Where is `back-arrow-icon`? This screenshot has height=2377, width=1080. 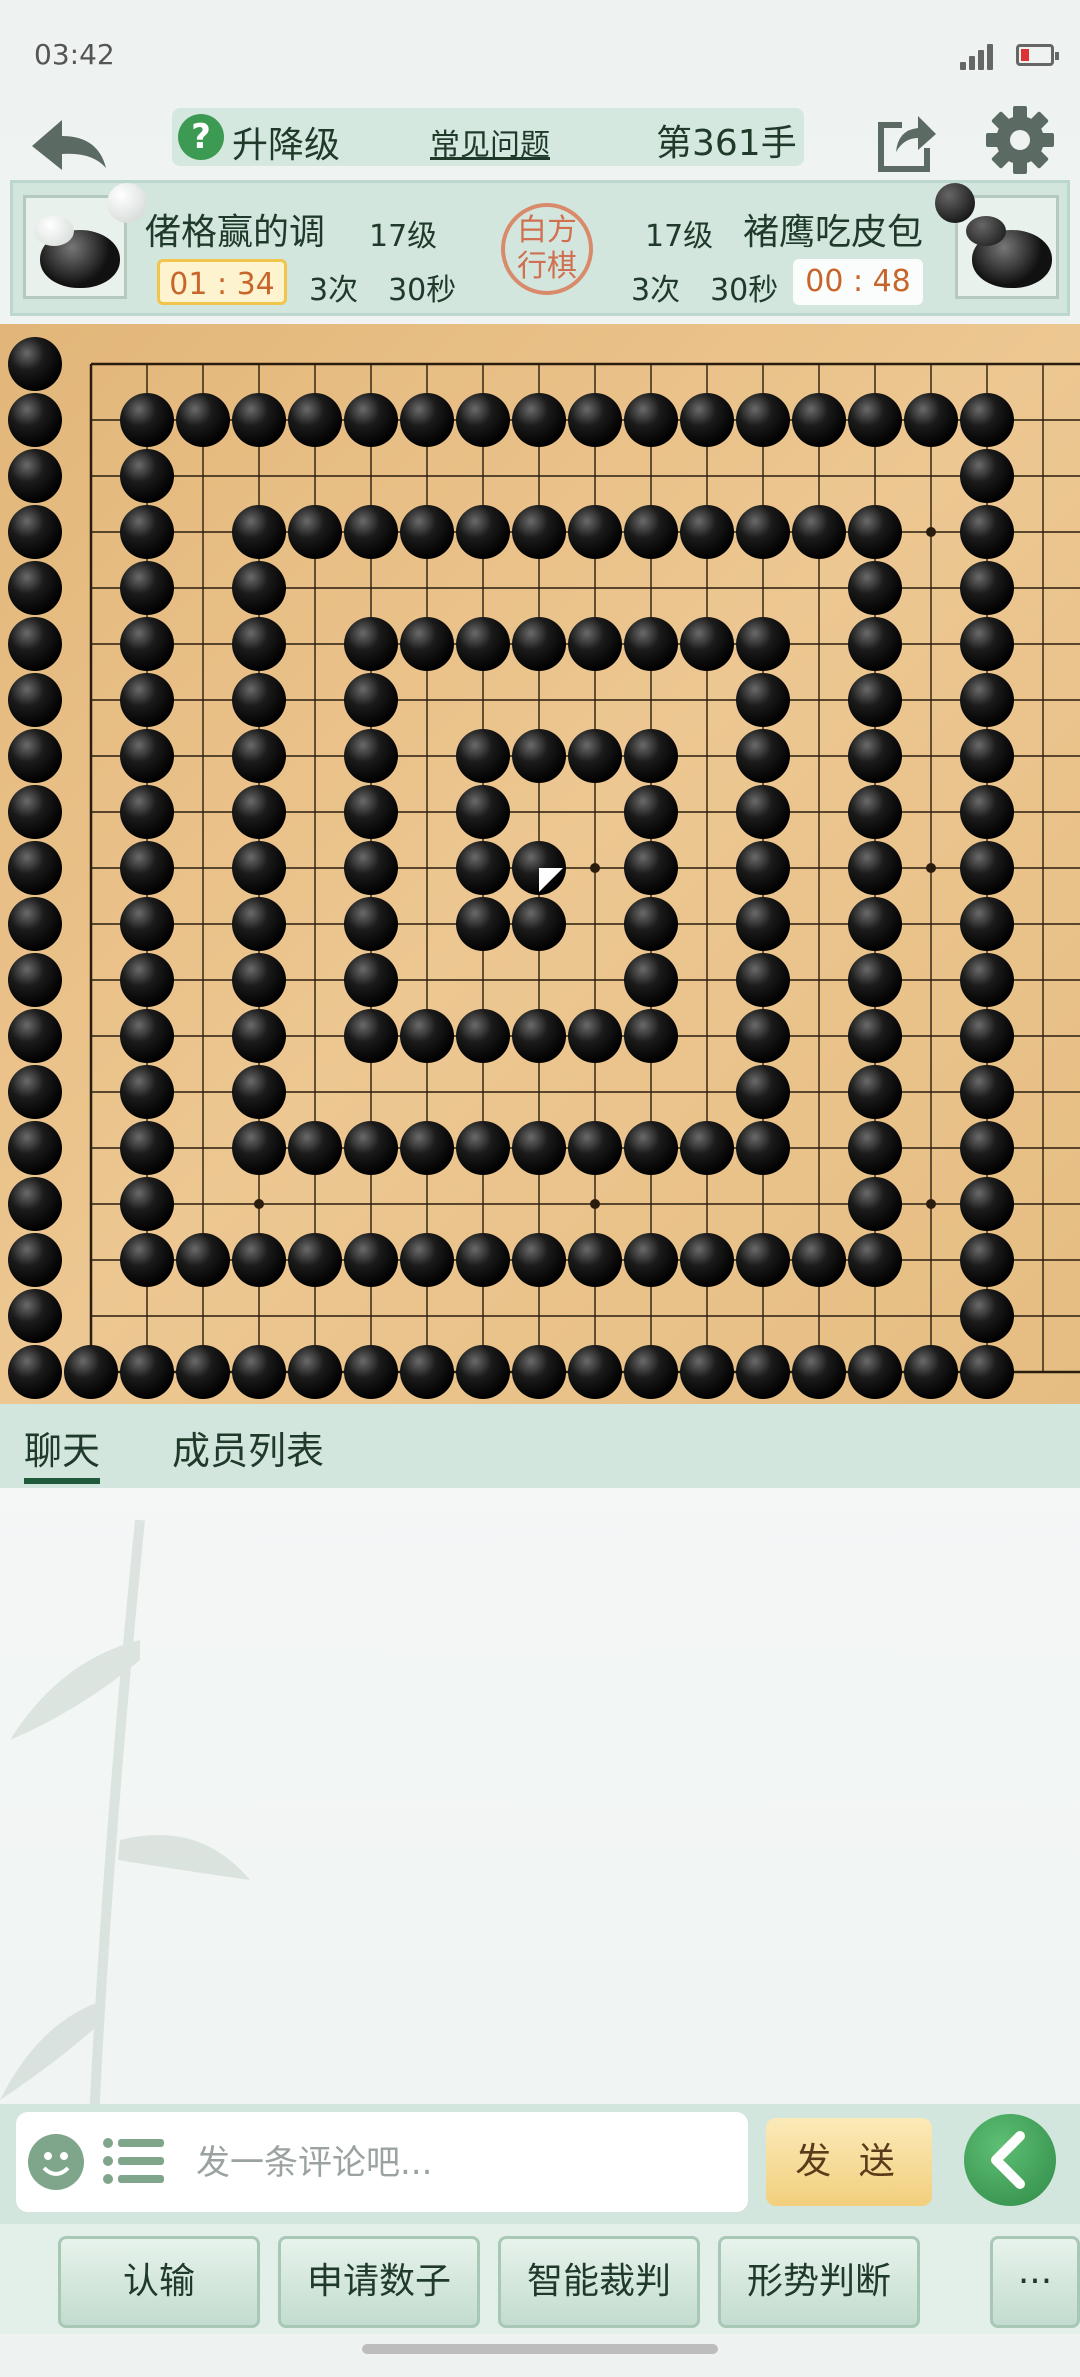 back-arrow-icon is located at coordinates (69, 145).